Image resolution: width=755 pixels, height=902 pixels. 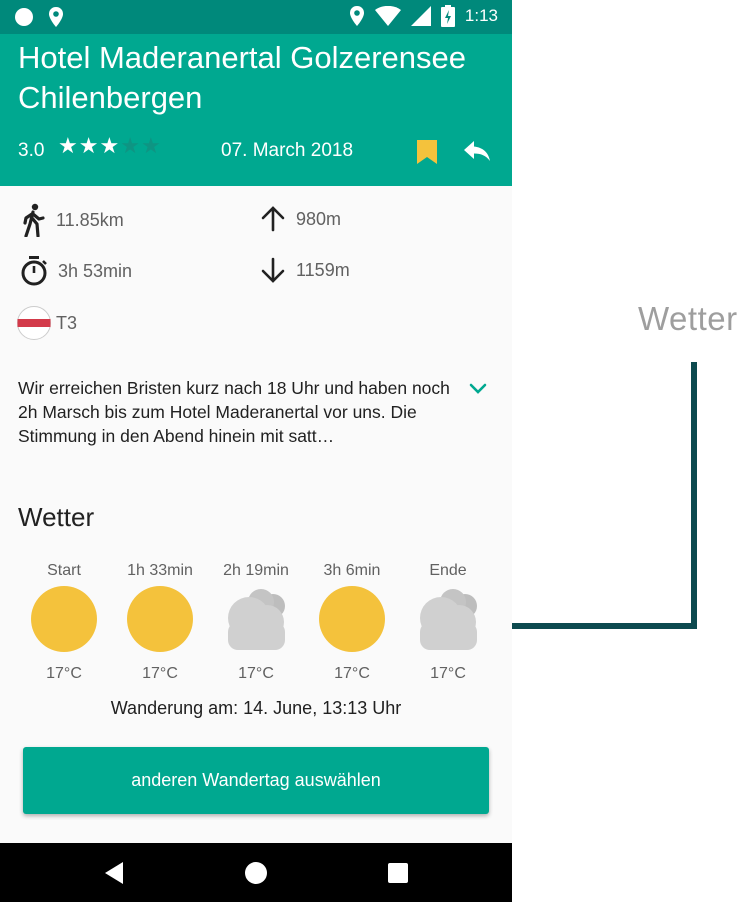 I want to click on annotation-label: Wetter, so click(x=688, y=318).